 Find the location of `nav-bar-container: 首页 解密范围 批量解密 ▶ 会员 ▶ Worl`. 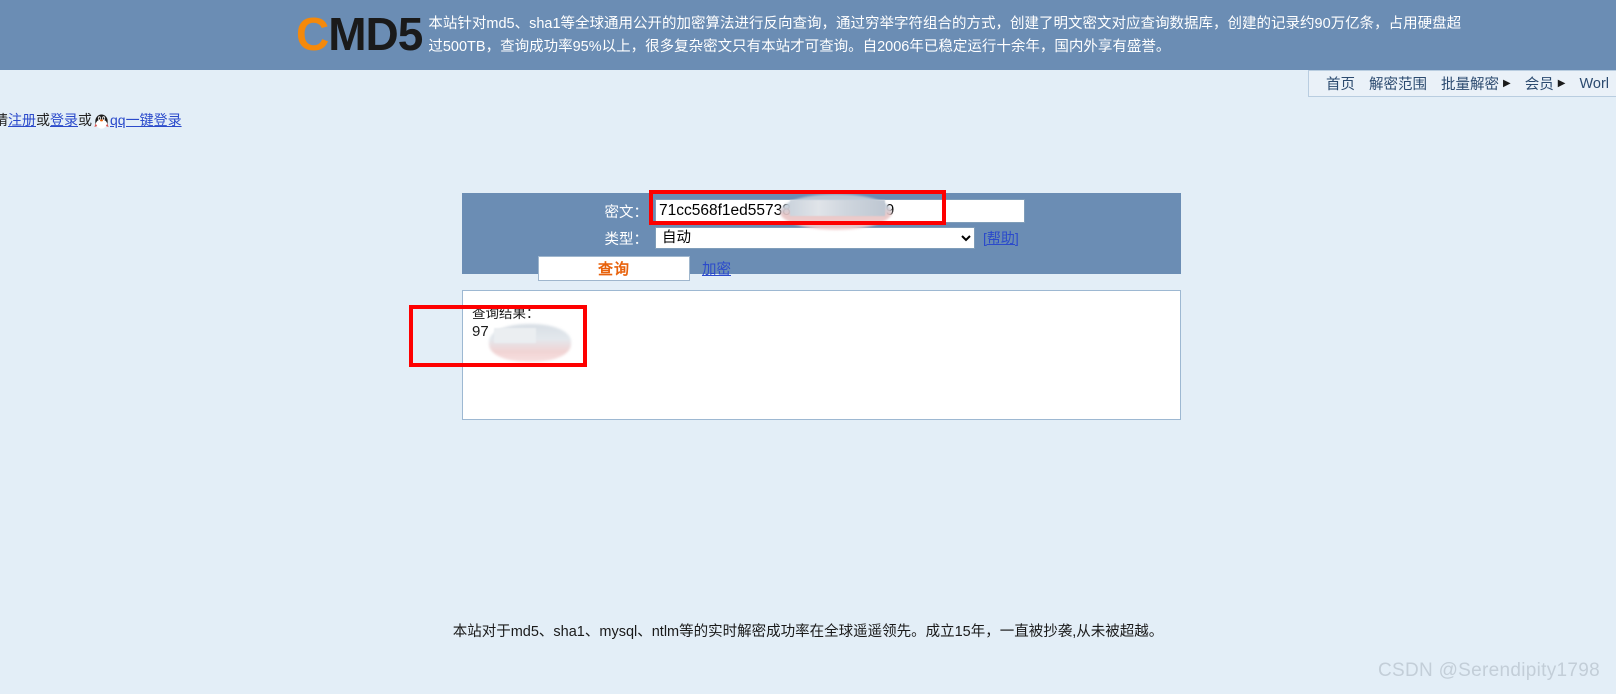

nav-bar-container: 首页 解密范围 批量解密 ▶ 会员 ▶ Worl is located at coordinates (808, 83).